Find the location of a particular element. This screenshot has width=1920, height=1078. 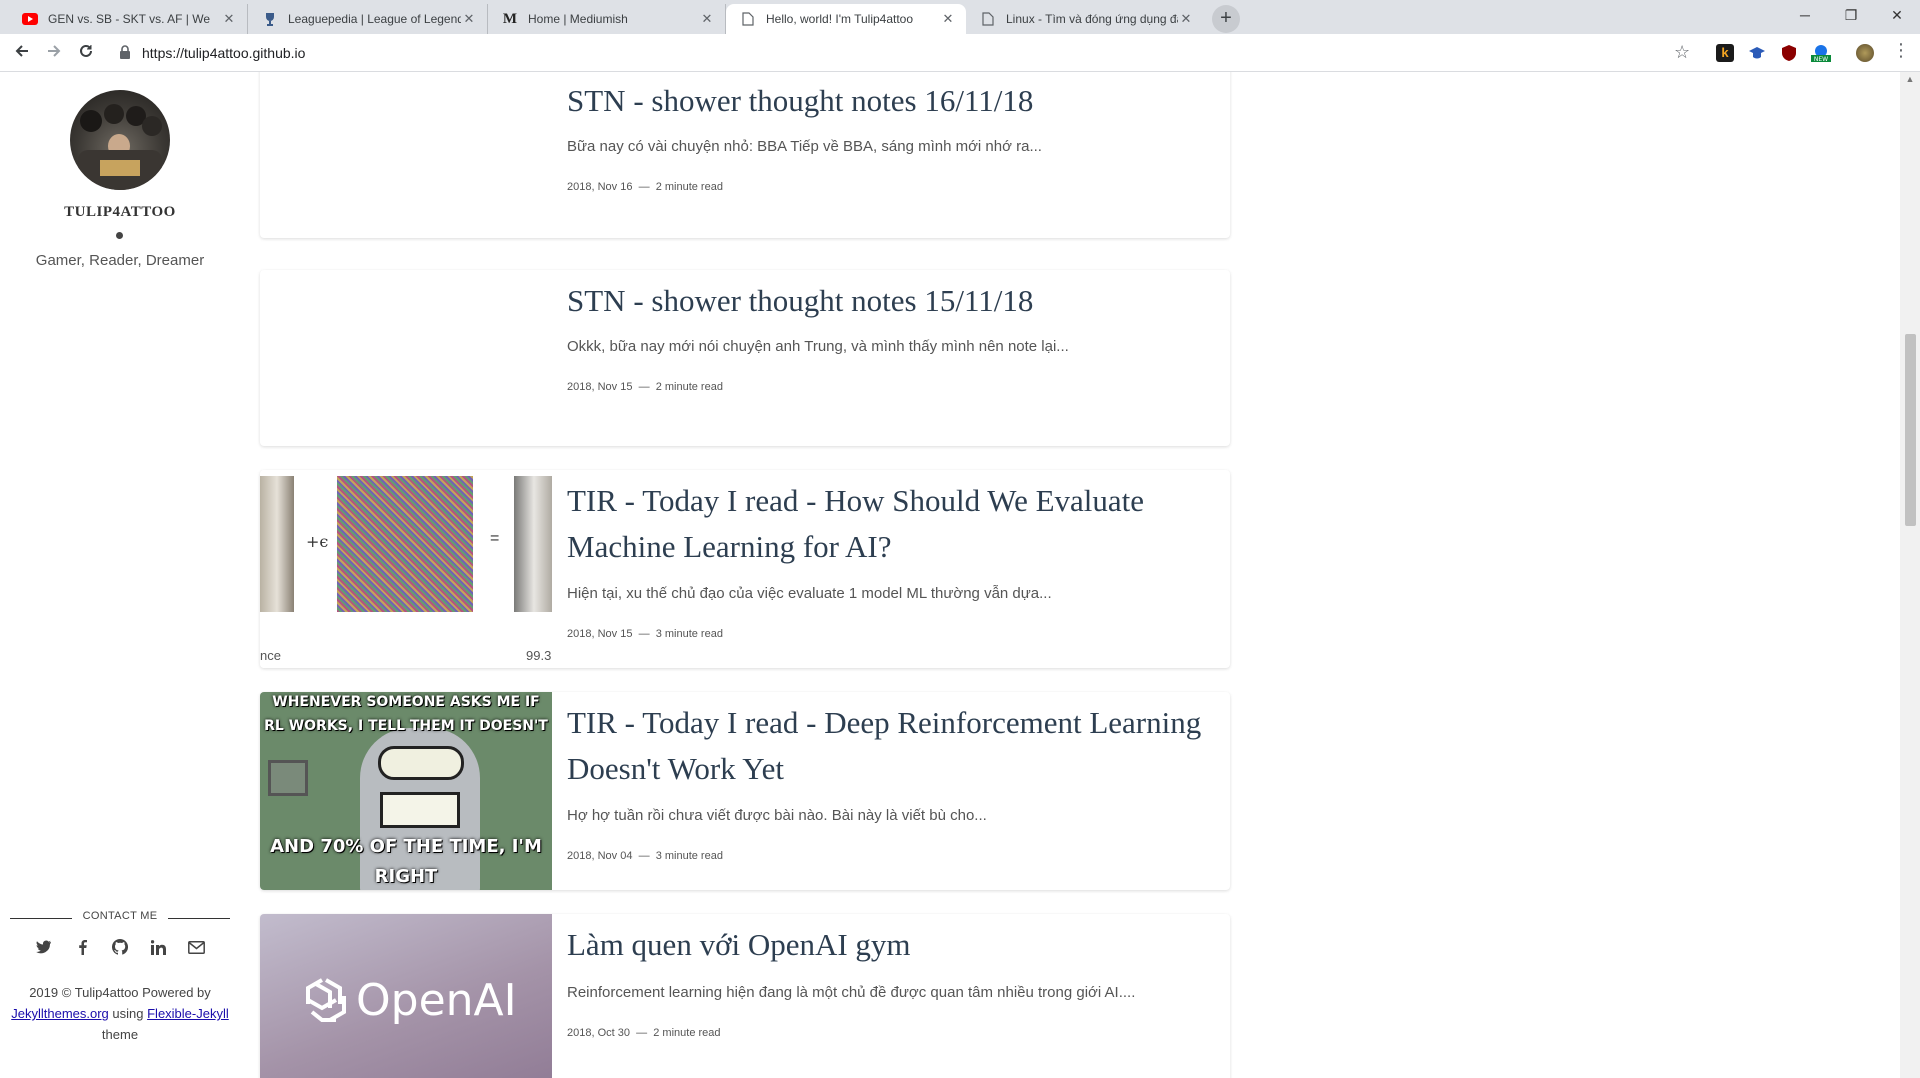

post-date: 2018, Oct 30 is located at coordinates (598, 1033).